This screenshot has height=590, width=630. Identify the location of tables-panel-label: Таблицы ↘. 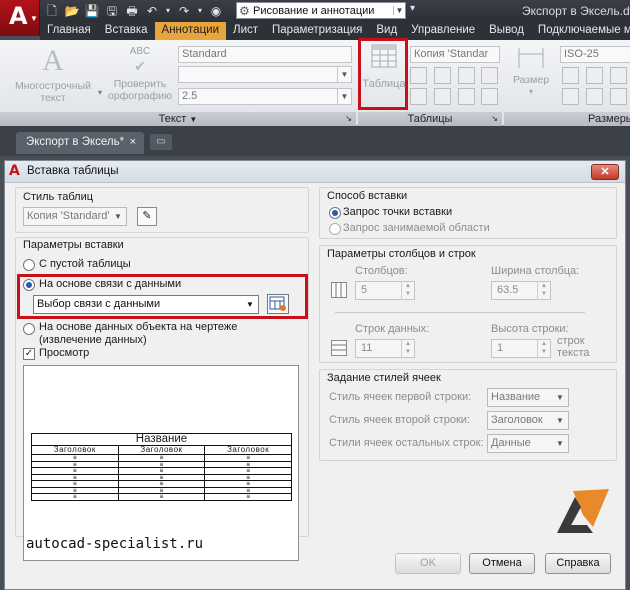
(430, 119).